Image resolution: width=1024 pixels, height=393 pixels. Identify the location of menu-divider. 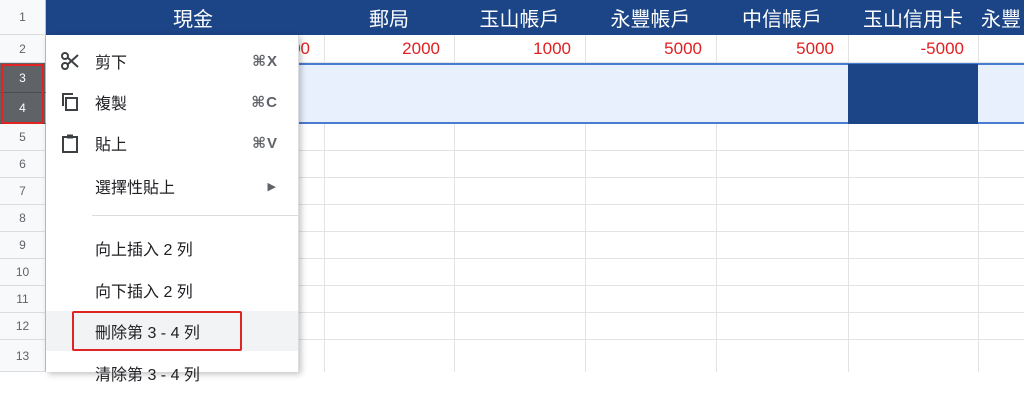
(195, 215).